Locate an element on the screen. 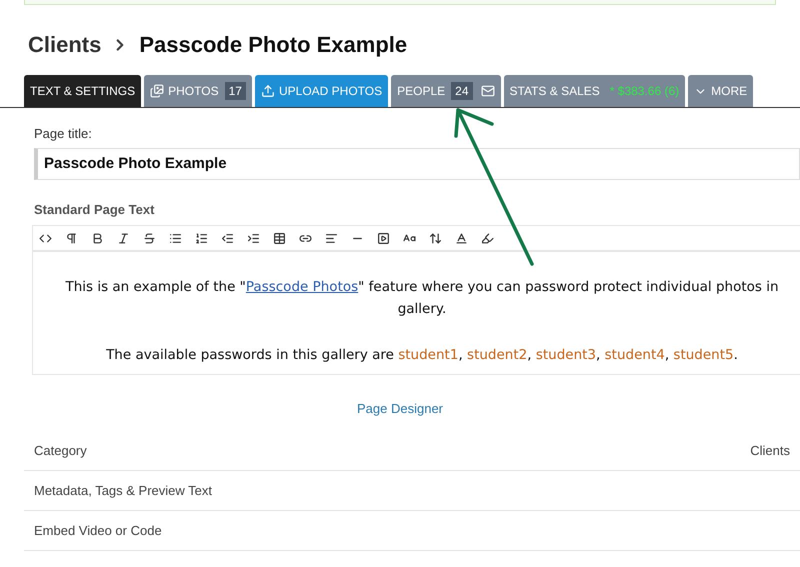 The width and height of the screenshot is (800, 567). row-value: Clients is located at coordinates (770, 451).